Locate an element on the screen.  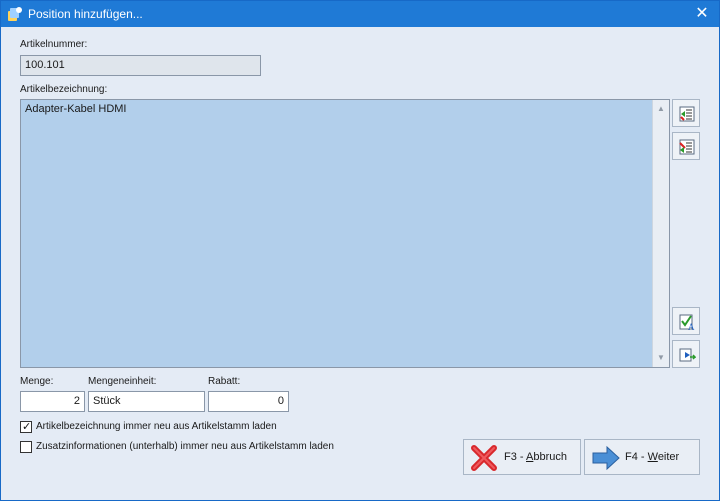
artikelnummer-label: Artikelnummer: is located at coordinates (54, 44).